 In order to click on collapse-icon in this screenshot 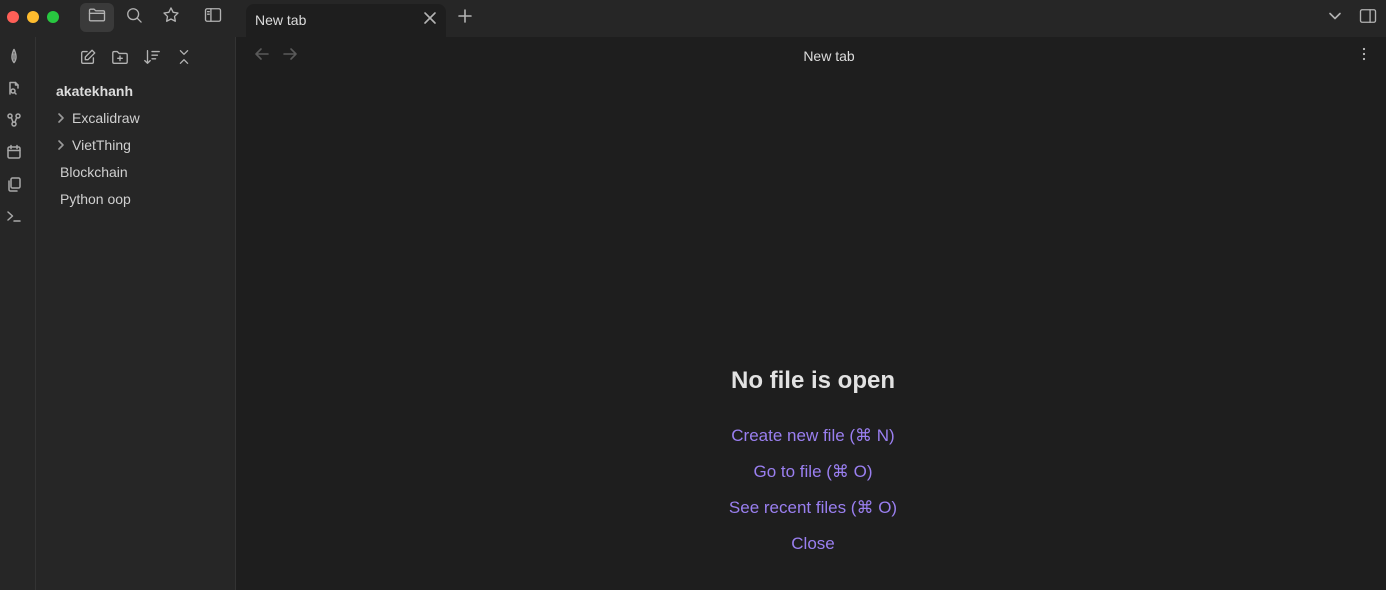, I will do `click(184, 59)`.